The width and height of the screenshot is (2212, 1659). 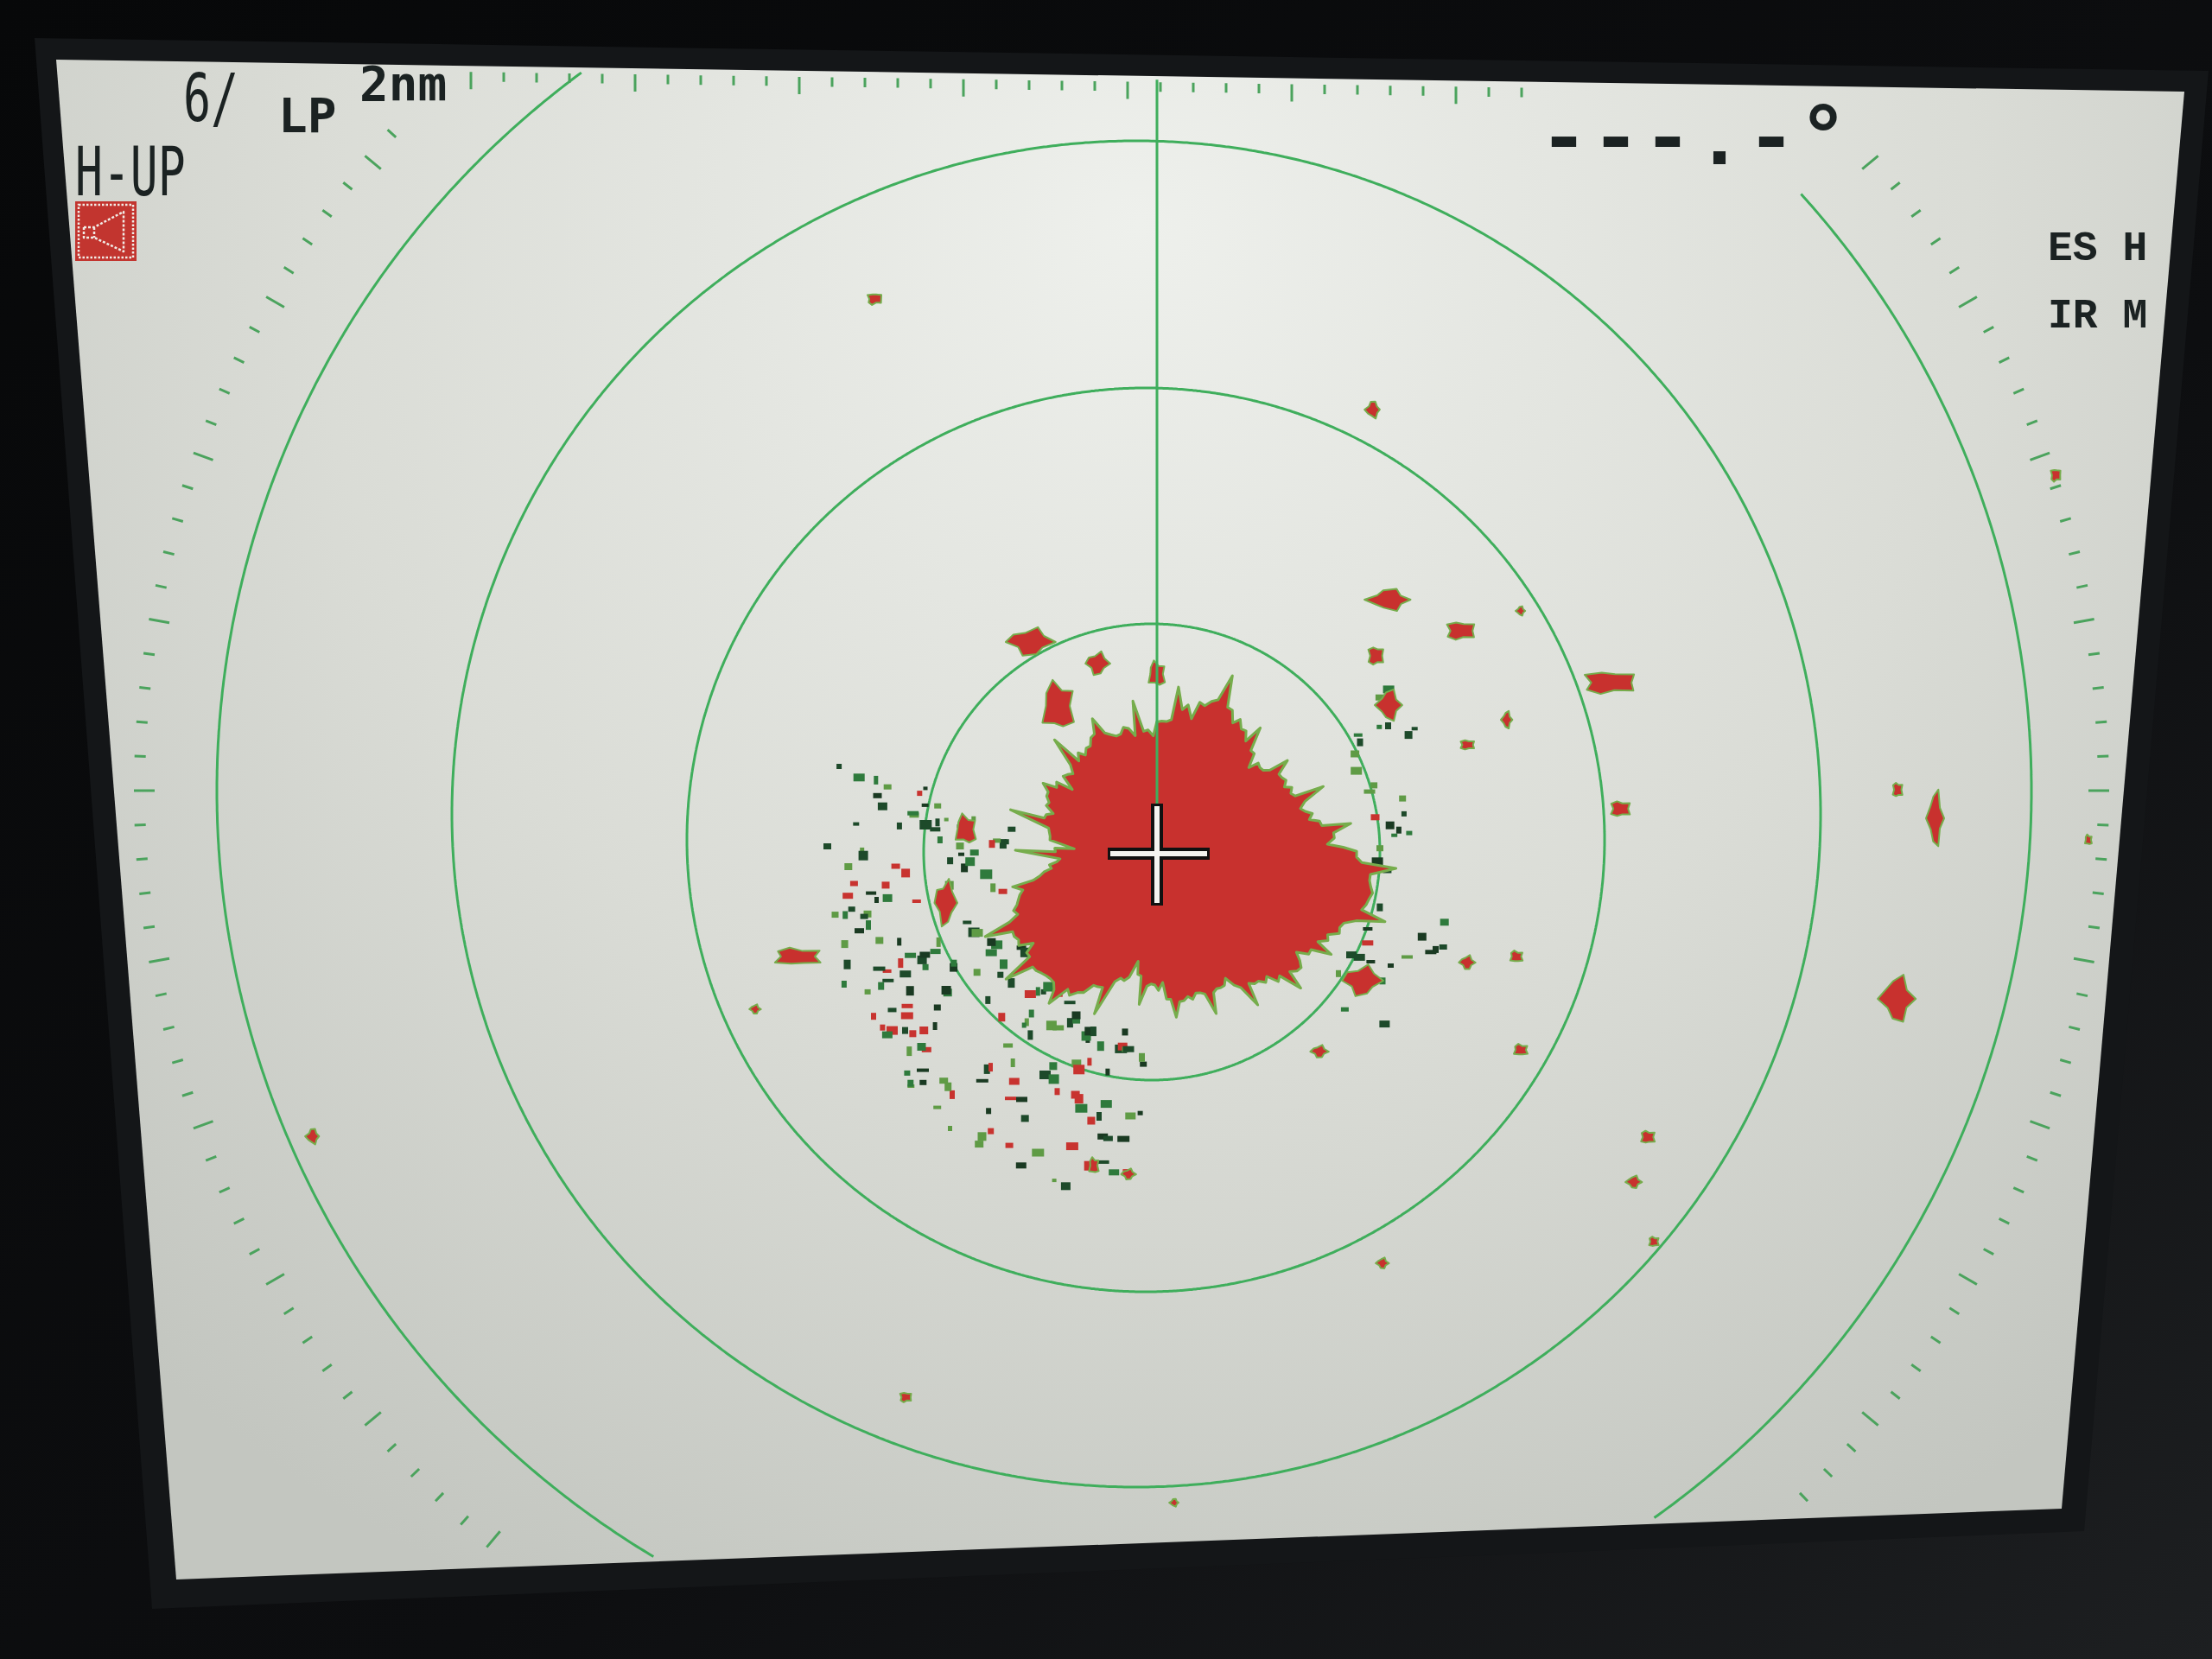 I want to click on side-label: ES H, so click(x=2098, y=249).